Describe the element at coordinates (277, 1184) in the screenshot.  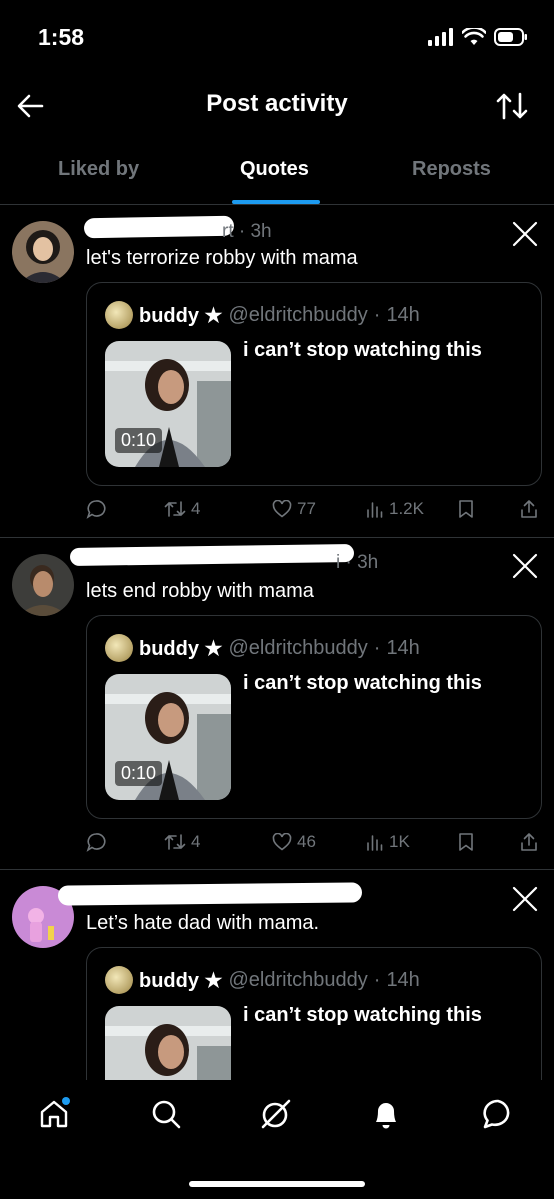
I see `home-indicator` at that location.